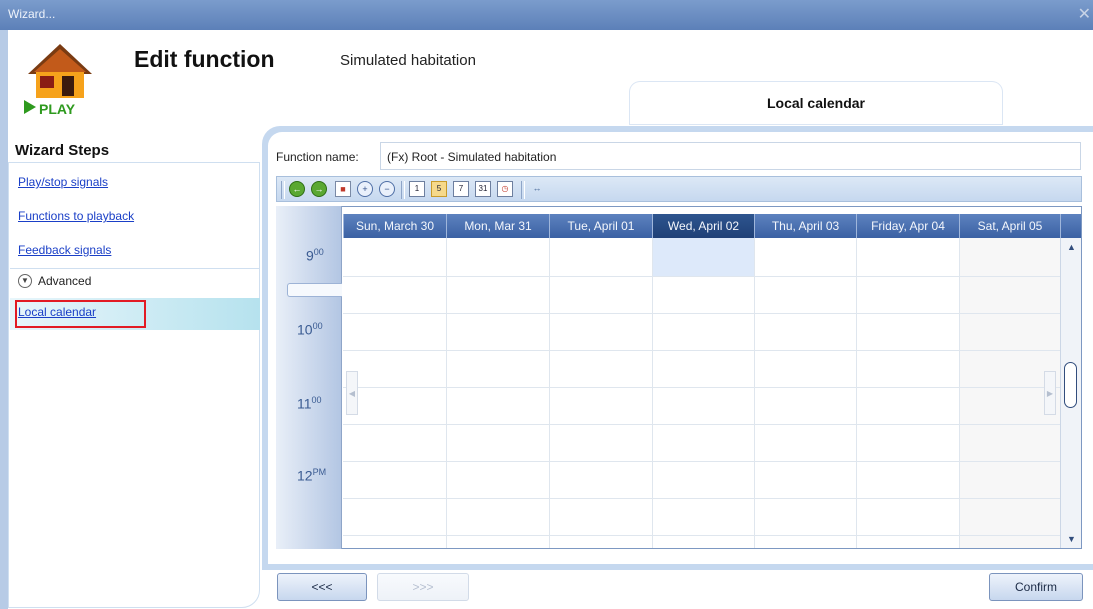 This screenshot has height=609, width=1093. I want to click on tab-label: Local calendar, so click(816, 103).